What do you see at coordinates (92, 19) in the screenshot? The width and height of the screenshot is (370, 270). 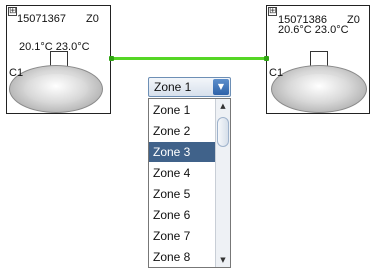 I see `node-zone: Z0` at bounding box center [92, 19].